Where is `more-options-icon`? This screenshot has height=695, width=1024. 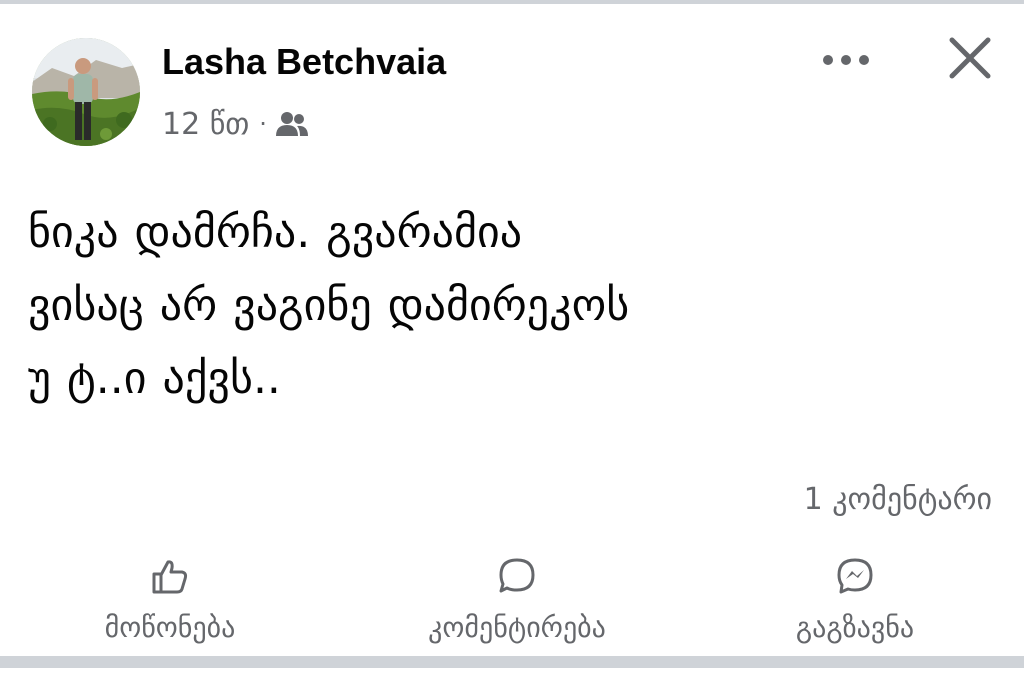
more-options-icon is located at coordinates (846, 60).